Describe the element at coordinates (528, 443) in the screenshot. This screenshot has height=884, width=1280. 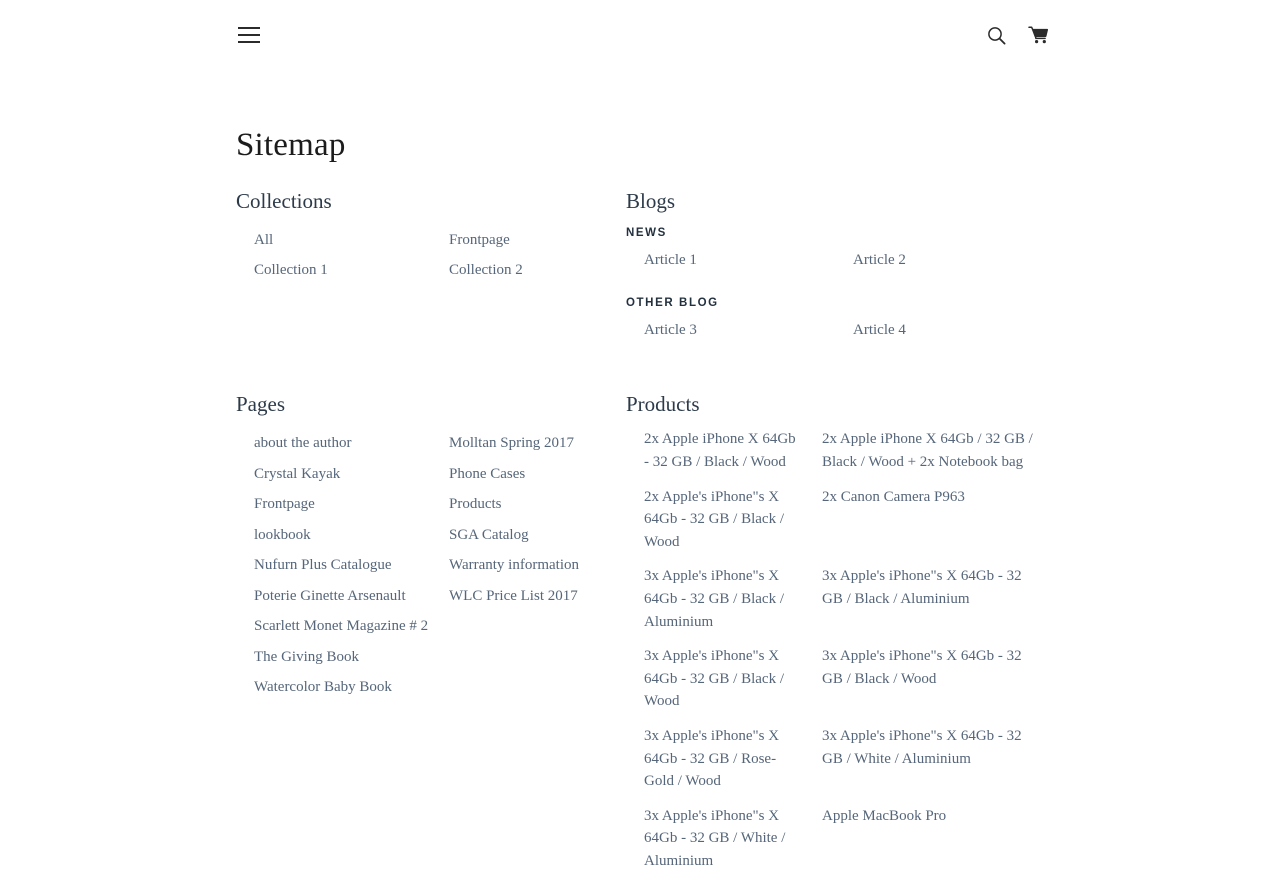
I see `page-link: Molltan Spring 2017` at that location.